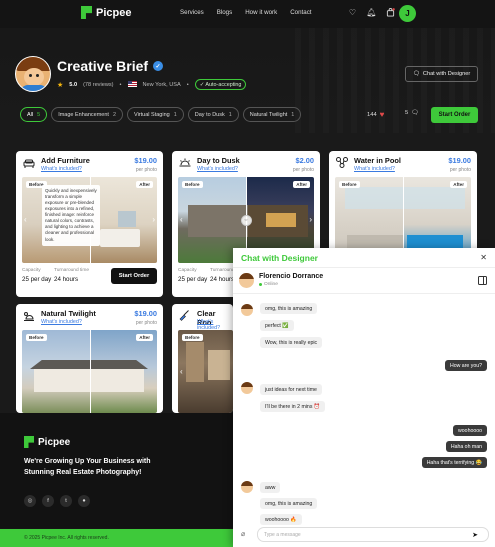  Describe the element at coordinates (282, 534) in the screenshot. I see `message-input-placeholder: Type a message` at that location.